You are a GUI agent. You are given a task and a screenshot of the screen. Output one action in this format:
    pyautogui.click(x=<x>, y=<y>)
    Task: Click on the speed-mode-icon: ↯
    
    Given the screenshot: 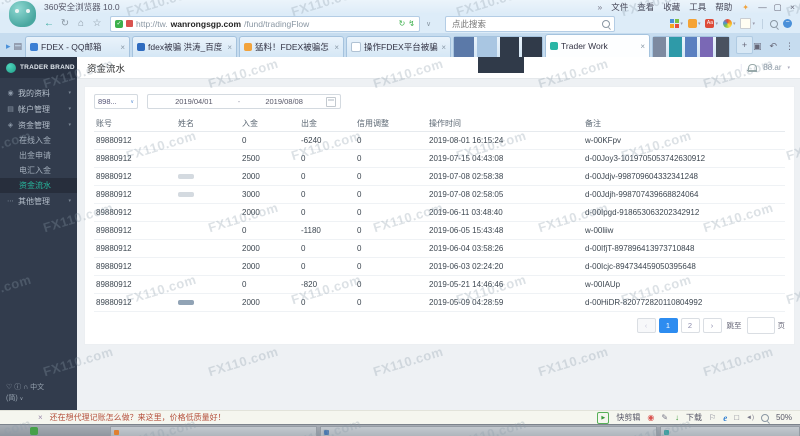 What is the action you would take?
    pyautogui.click(x=411, y=23)
    